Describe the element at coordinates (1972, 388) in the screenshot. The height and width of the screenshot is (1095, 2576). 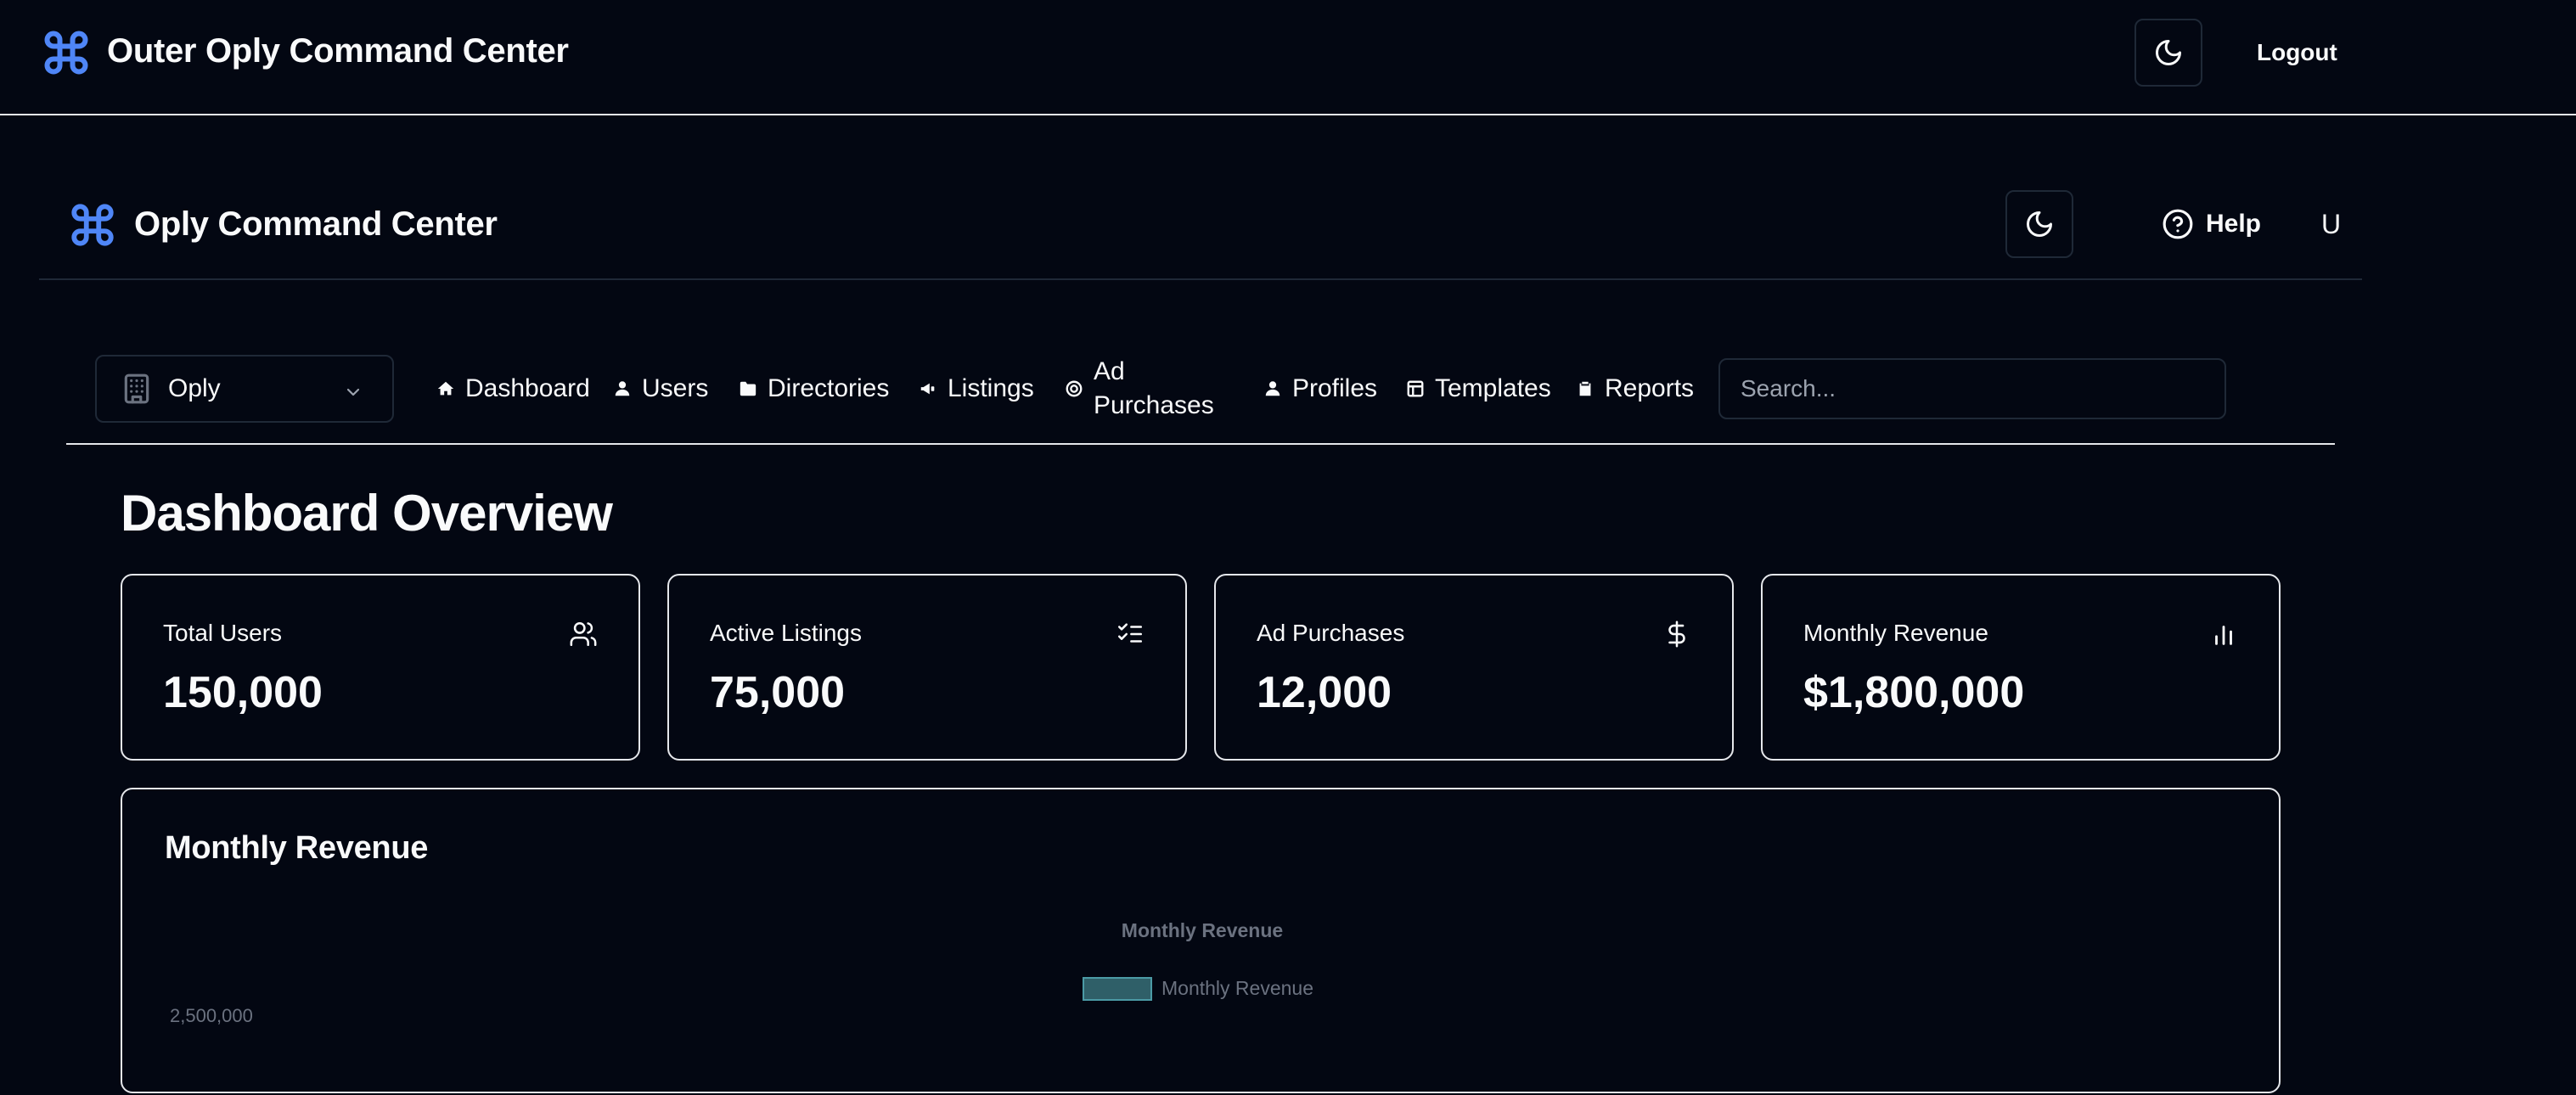
I see `search-input` at that location.